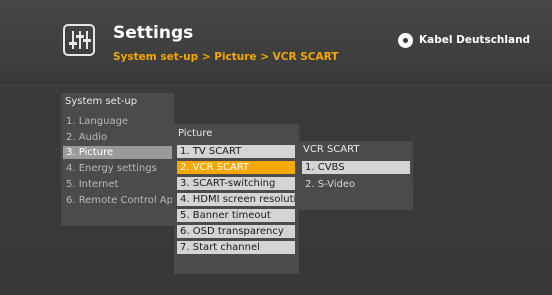 Image resolution: width=552 pixels, height=295 pixels. Describe the element at coordinates (236, 231) in the screenshot. I see `menu-item-osd-transparency: 6. OSD transparency` at that location.